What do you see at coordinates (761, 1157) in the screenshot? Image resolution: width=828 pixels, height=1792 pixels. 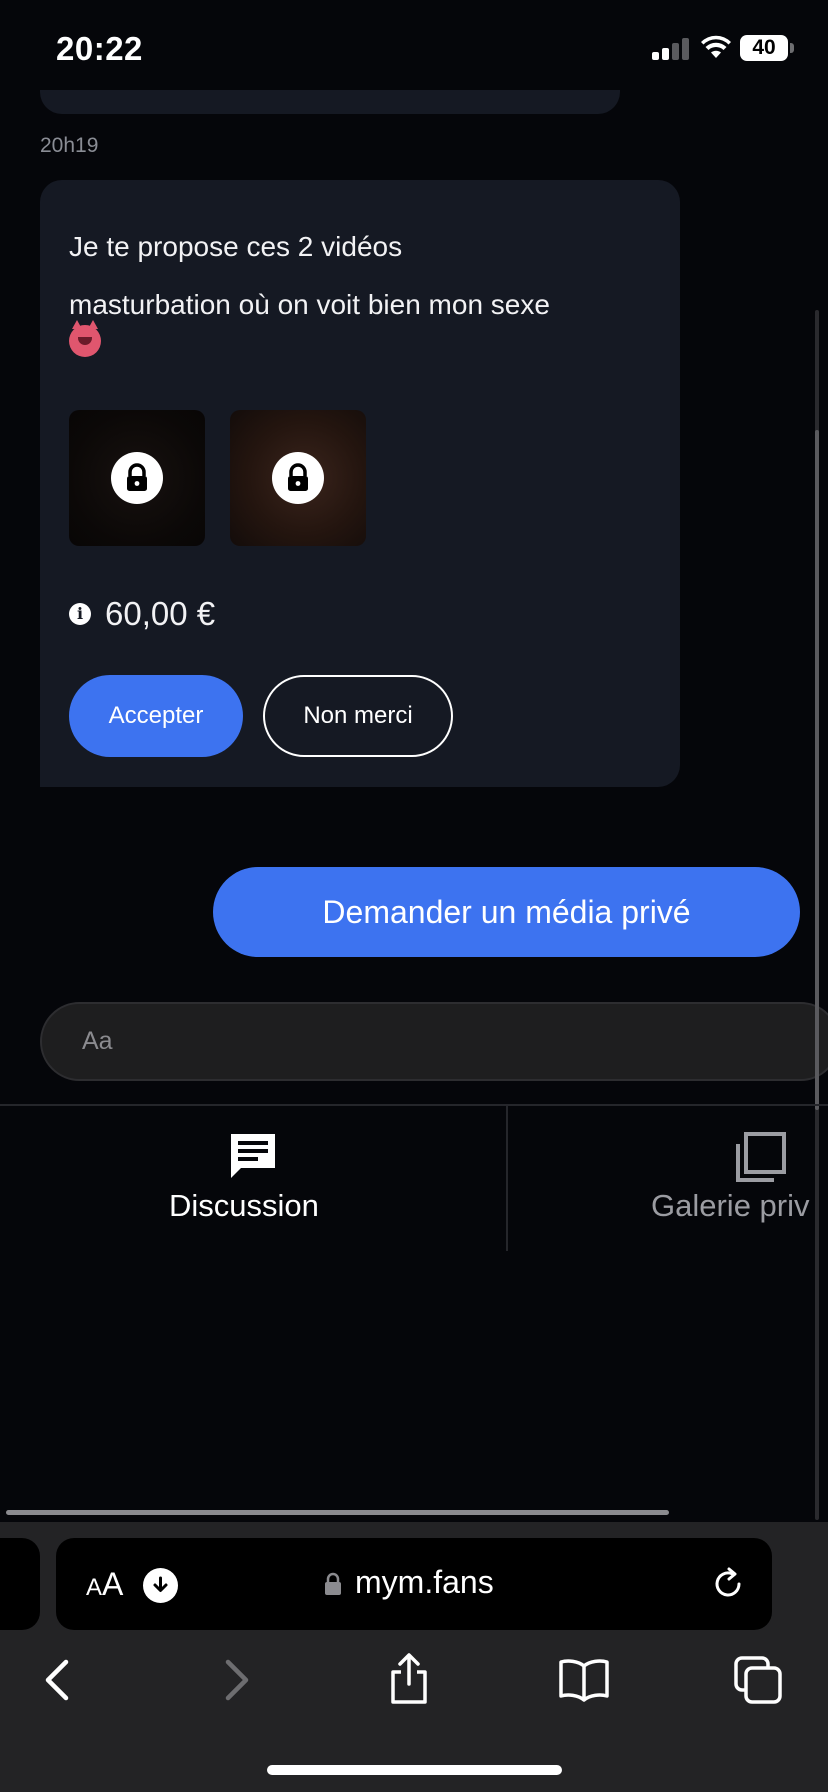 I see `gallery-icon` at bounding box center [761, 1157].